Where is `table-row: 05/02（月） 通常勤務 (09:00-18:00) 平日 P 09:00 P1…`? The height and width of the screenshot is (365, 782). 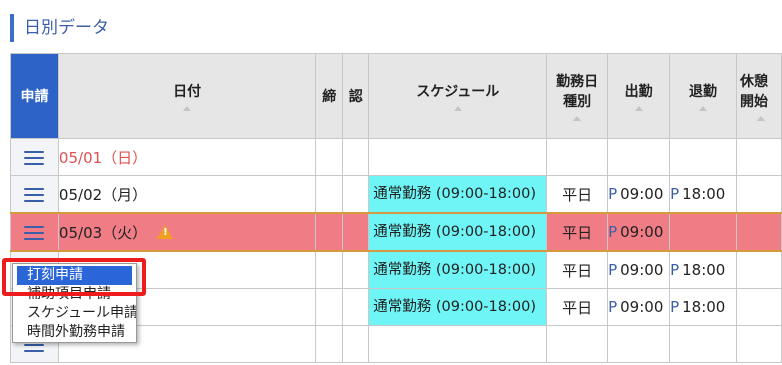 table-row: 05/02（月） 通常勤務 (09:00-18:00) 平日 P 09:00 P1… is located at coordinates (396, 194).